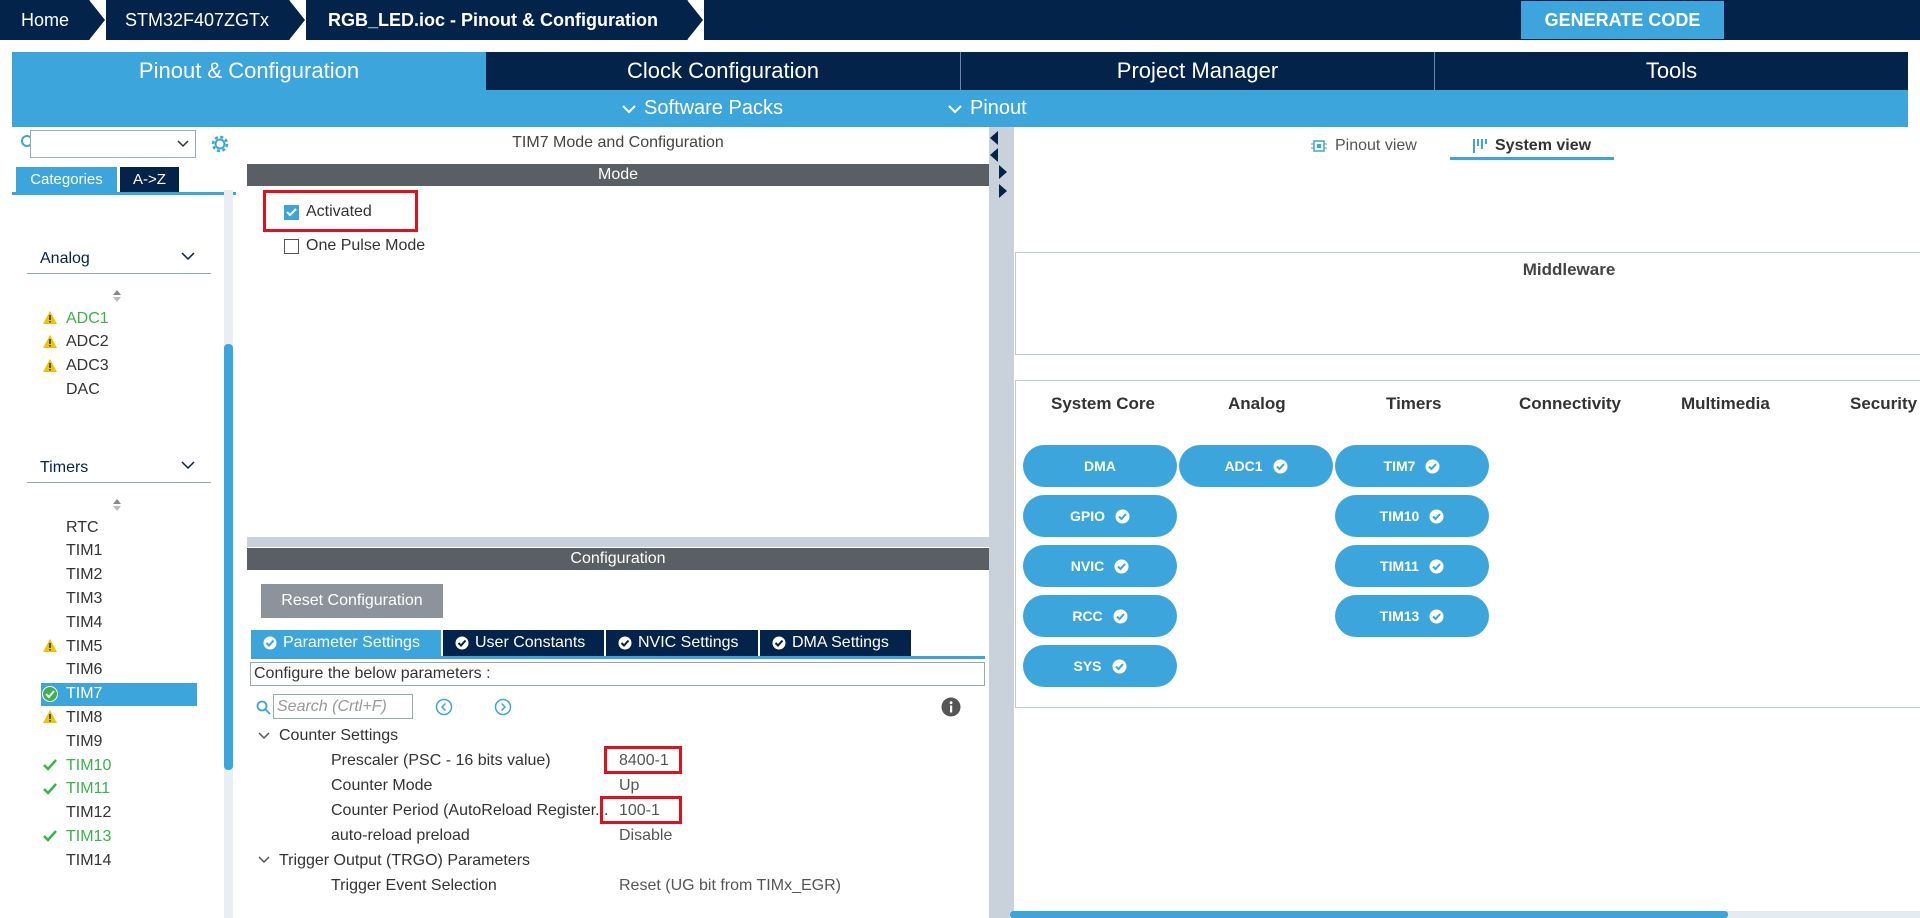  Describe the element at coordinates (119, 694) in the screenshot. I see `sidebar-item-tim7: TIM7` at that location.